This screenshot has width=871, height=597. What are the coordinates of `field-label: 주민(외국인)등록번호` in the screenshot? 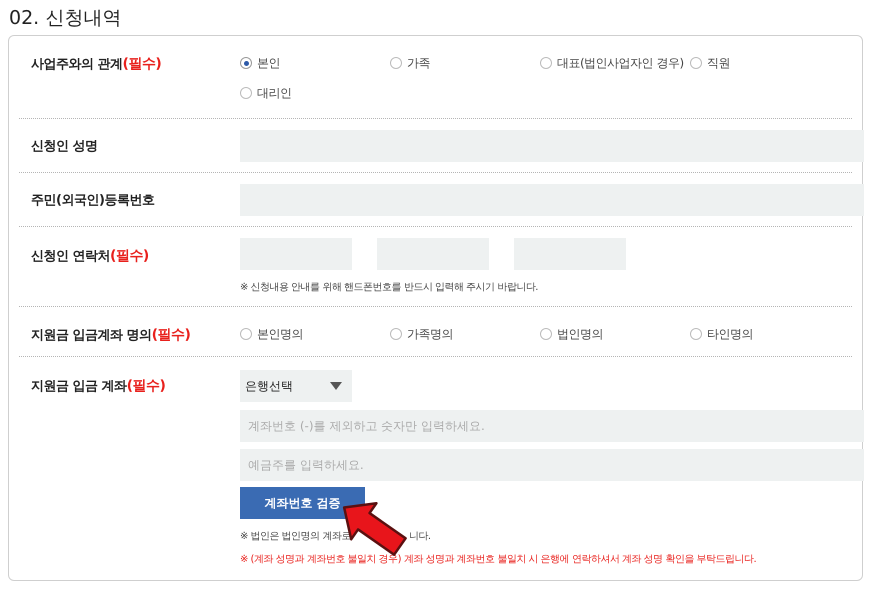 It's located at (93, 200).